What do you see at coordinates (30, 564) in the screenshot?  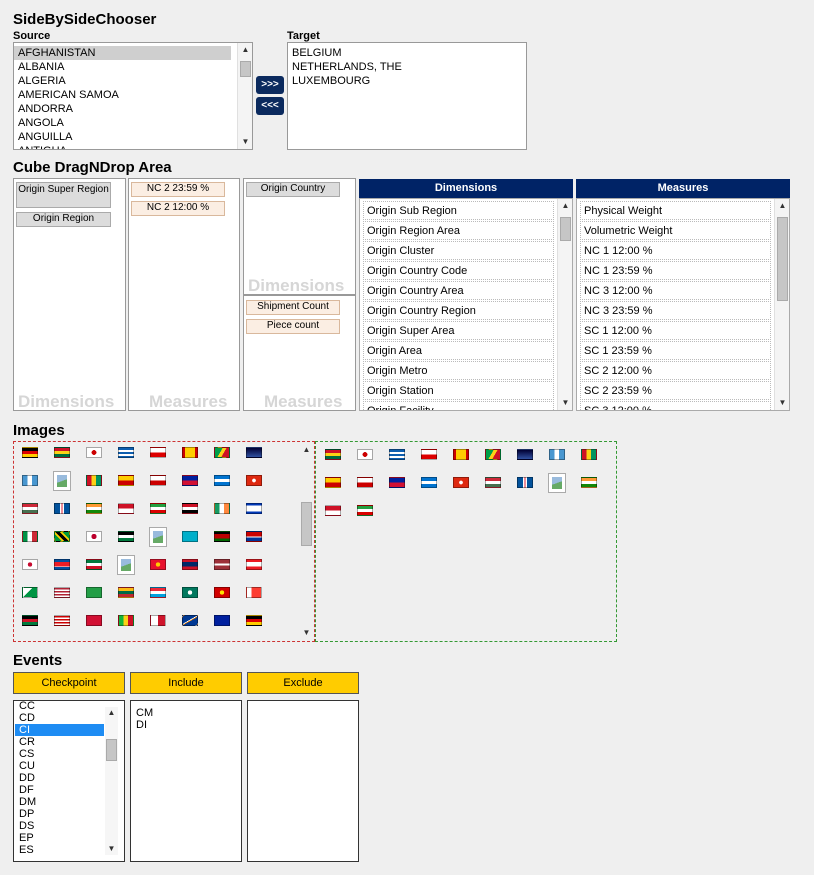 I see `kiribati-flag-icon` at bounding box center [30, 564].